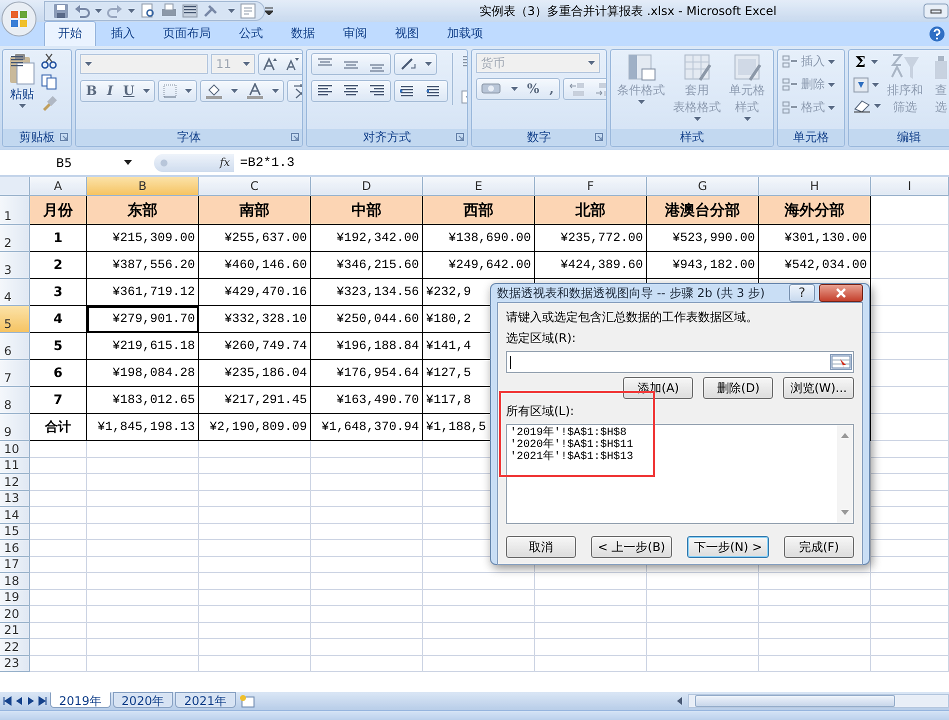 The image size is (949, 720). I want to click on printer-icon, so click(169, 11).